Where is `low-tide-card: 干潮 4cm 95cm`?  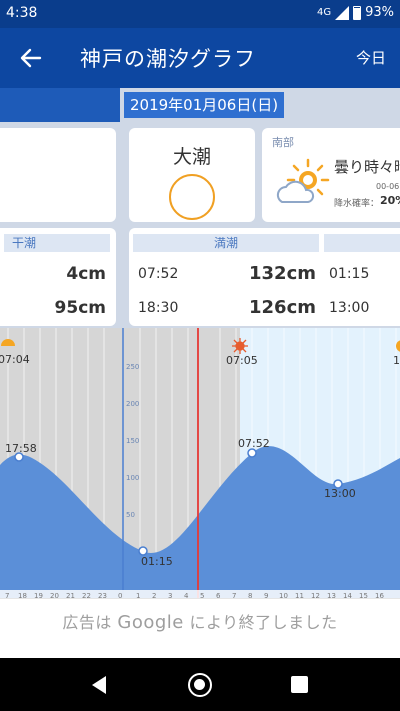
low-tide-card: 干潮 4cm 95cm is located at coordinates (58, 277).